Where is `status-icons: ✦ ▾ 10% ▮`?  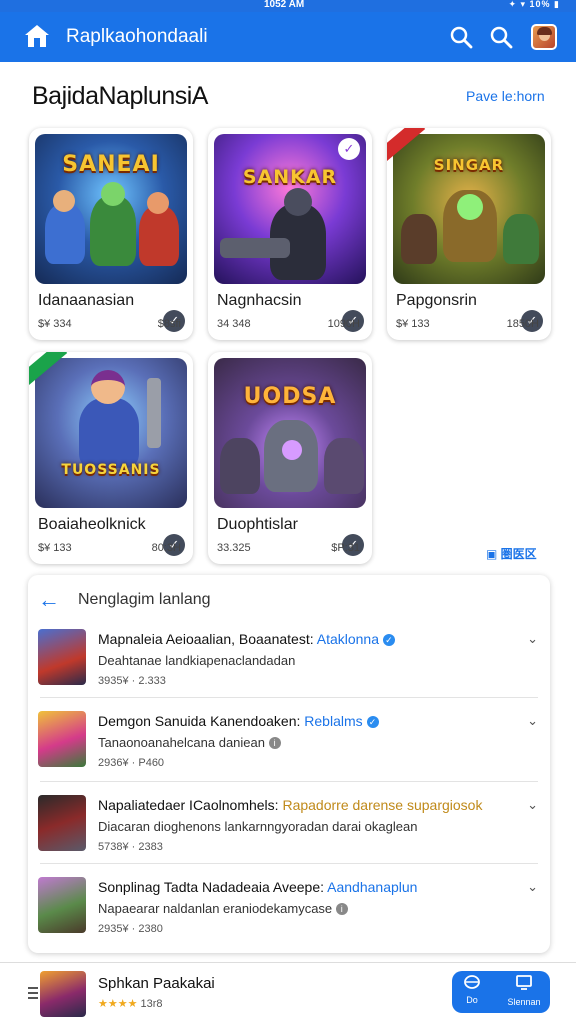 status-icons: ✦ ▾ 10% ▮ is located at coordinates (534, 4).